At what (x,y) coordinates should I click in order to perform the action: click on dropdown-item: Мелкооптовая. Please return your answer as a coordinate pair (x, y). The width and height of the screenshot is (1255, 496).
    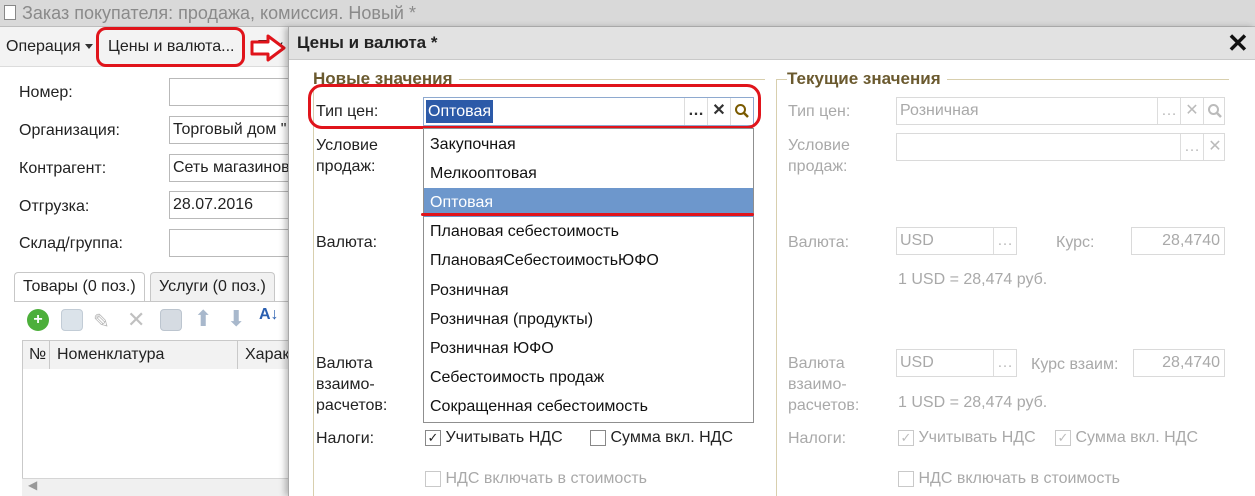
    Looking at the image, I should click on (588, 173).